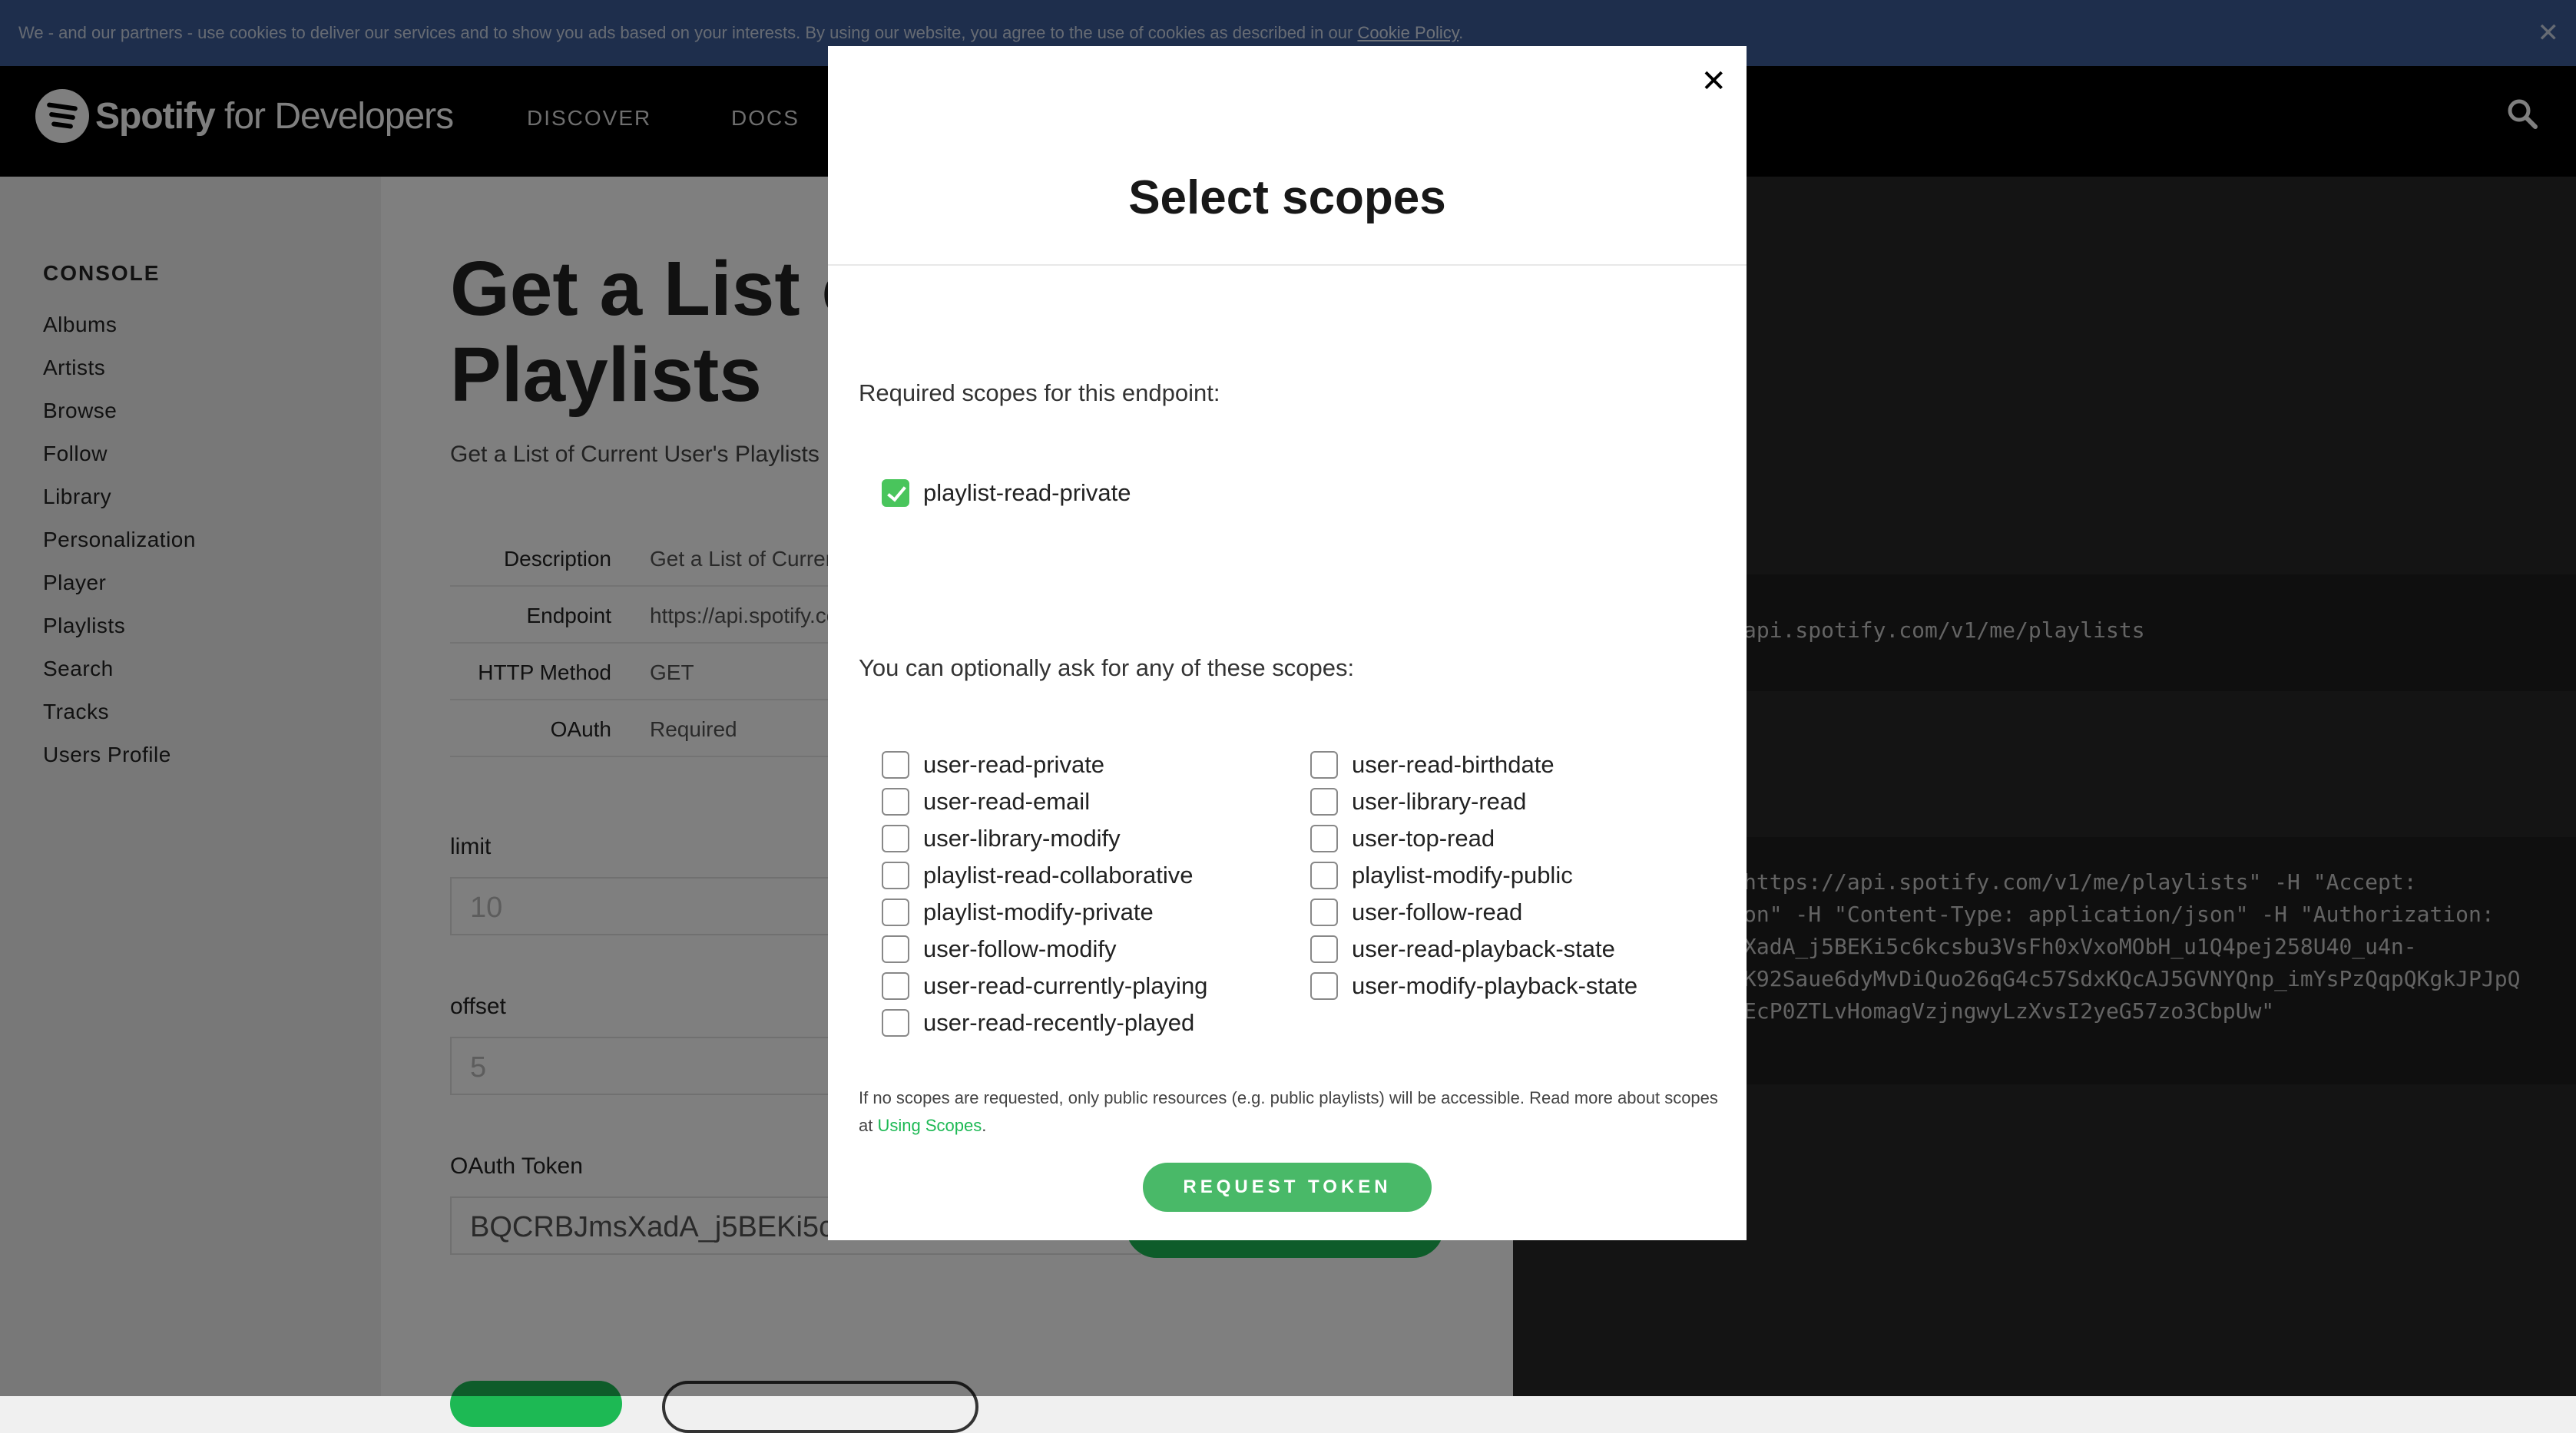 This screenshot has width=2576, height=1433. I want to click on scope-user-read-playback-state: user-read-playback-state, so click(1462, 949).